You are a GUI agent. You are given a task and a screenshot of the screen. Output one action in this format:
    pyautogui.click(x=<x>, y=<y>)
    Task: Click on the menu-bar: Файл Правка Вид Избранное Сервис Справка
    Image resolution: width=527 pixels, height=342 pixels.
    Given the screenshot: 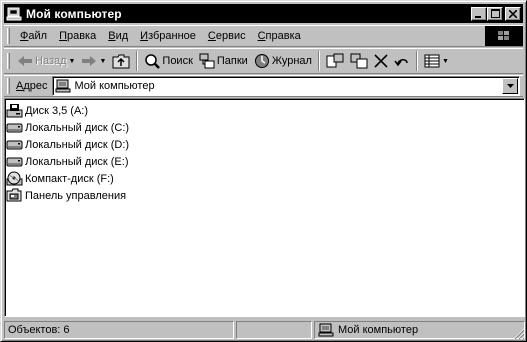 What is the action you would take?
    pyautogui.click(x=263, y=36)
    